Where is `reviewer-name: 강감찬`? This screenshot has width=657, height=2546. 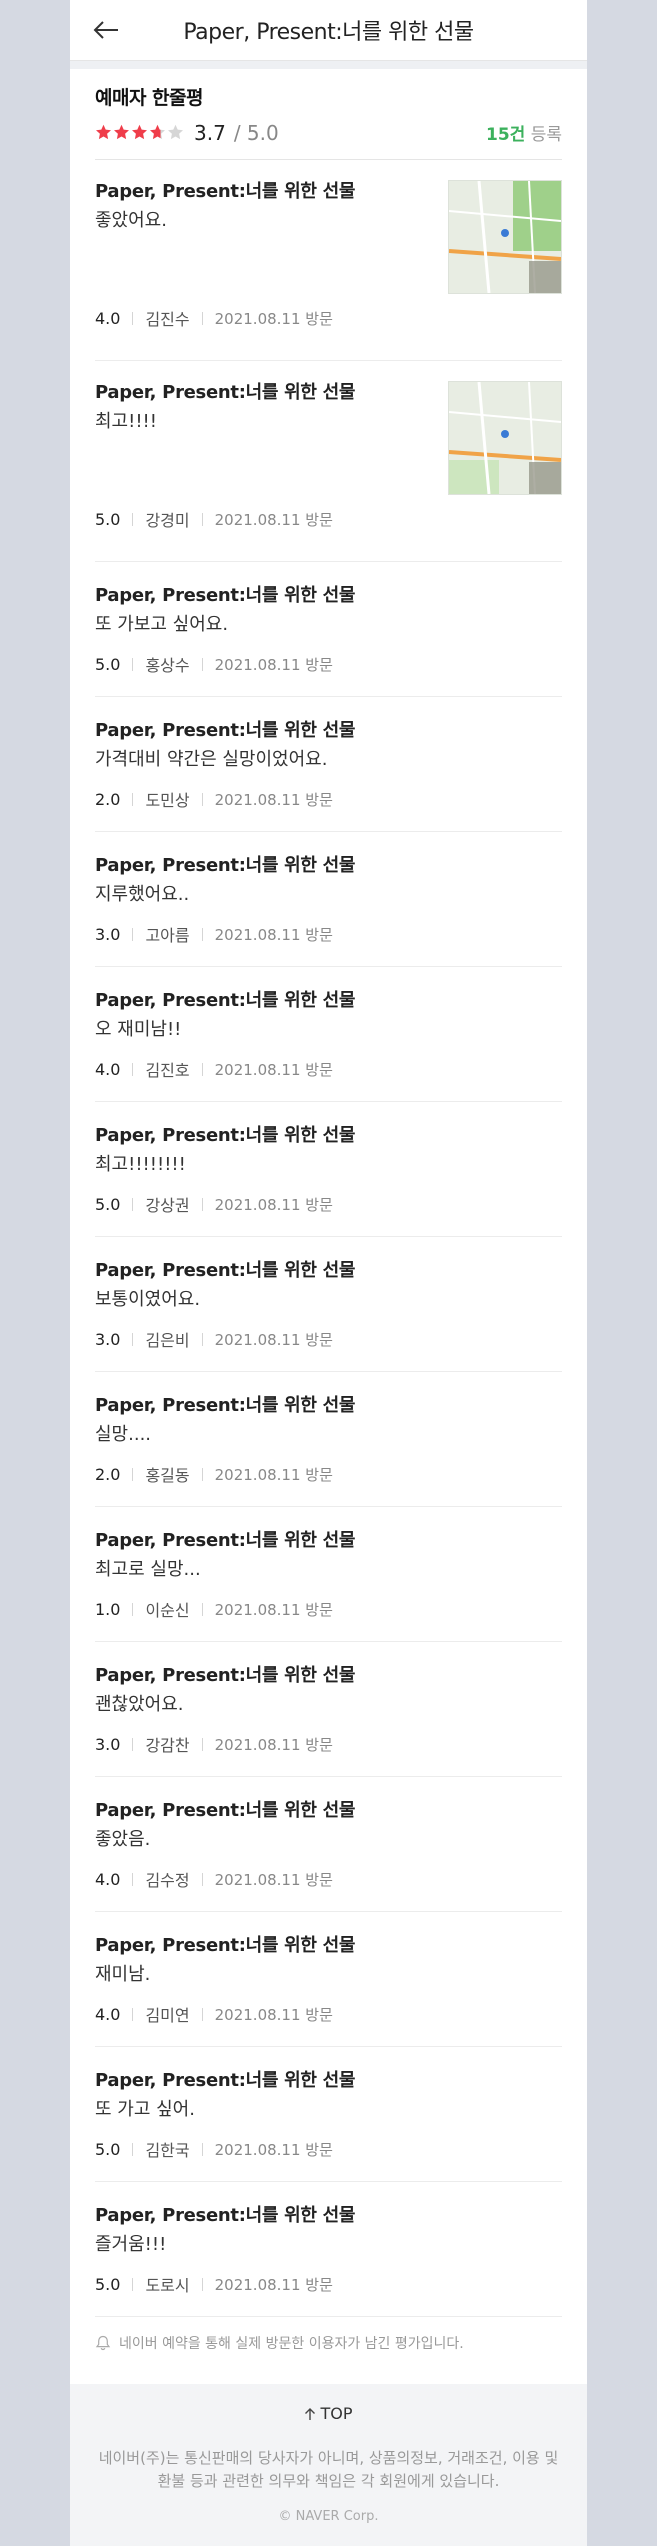 reviewer-name: 강감찬 is located at coordinates (167, 1745).